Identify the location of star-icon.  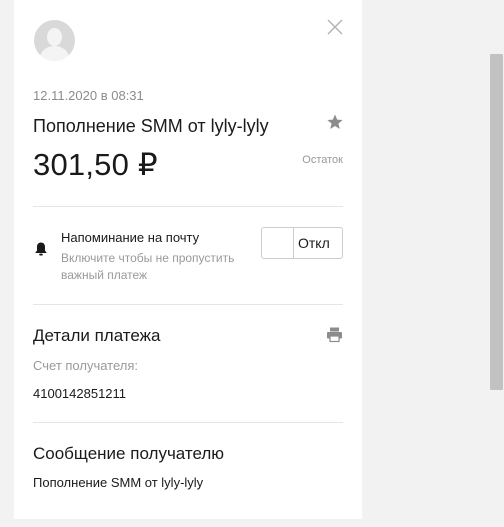
(335, 121).